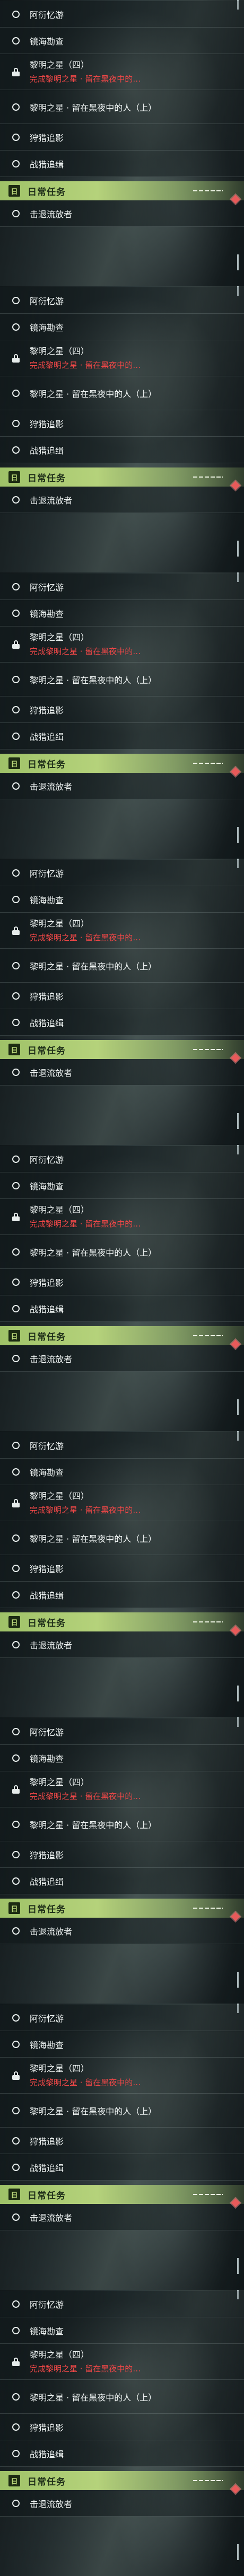 This screenshot has height=2576, width=244. Describe the element at coordinates (238, 262) in the screenshot. I see `scroll-tick` at that location.